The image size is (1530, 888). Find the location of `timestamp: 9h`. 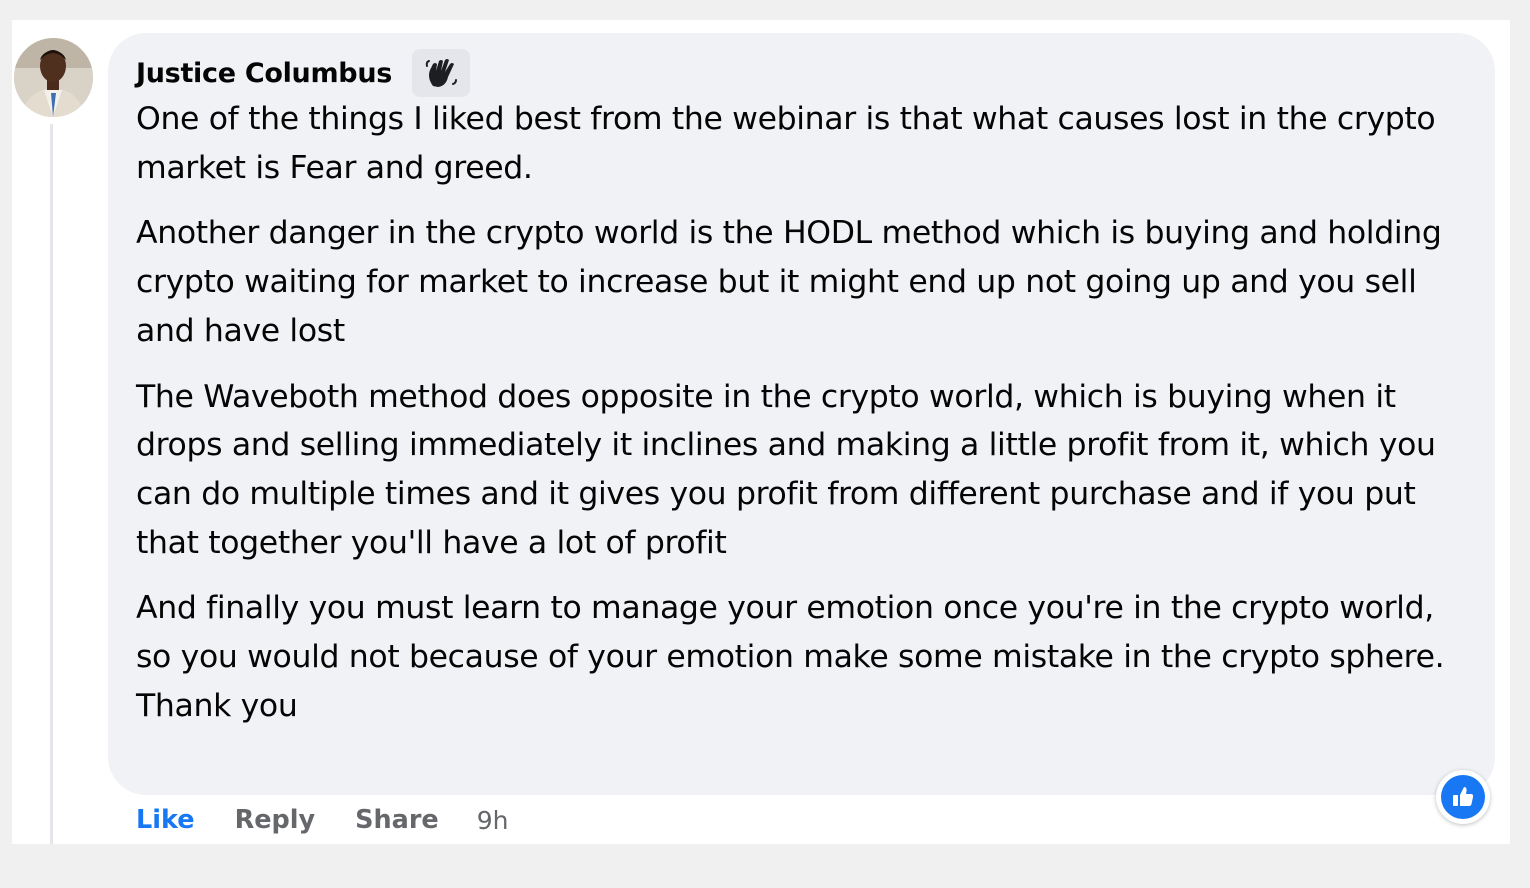

timestamp: 9h is located at coordinates (493, 820).